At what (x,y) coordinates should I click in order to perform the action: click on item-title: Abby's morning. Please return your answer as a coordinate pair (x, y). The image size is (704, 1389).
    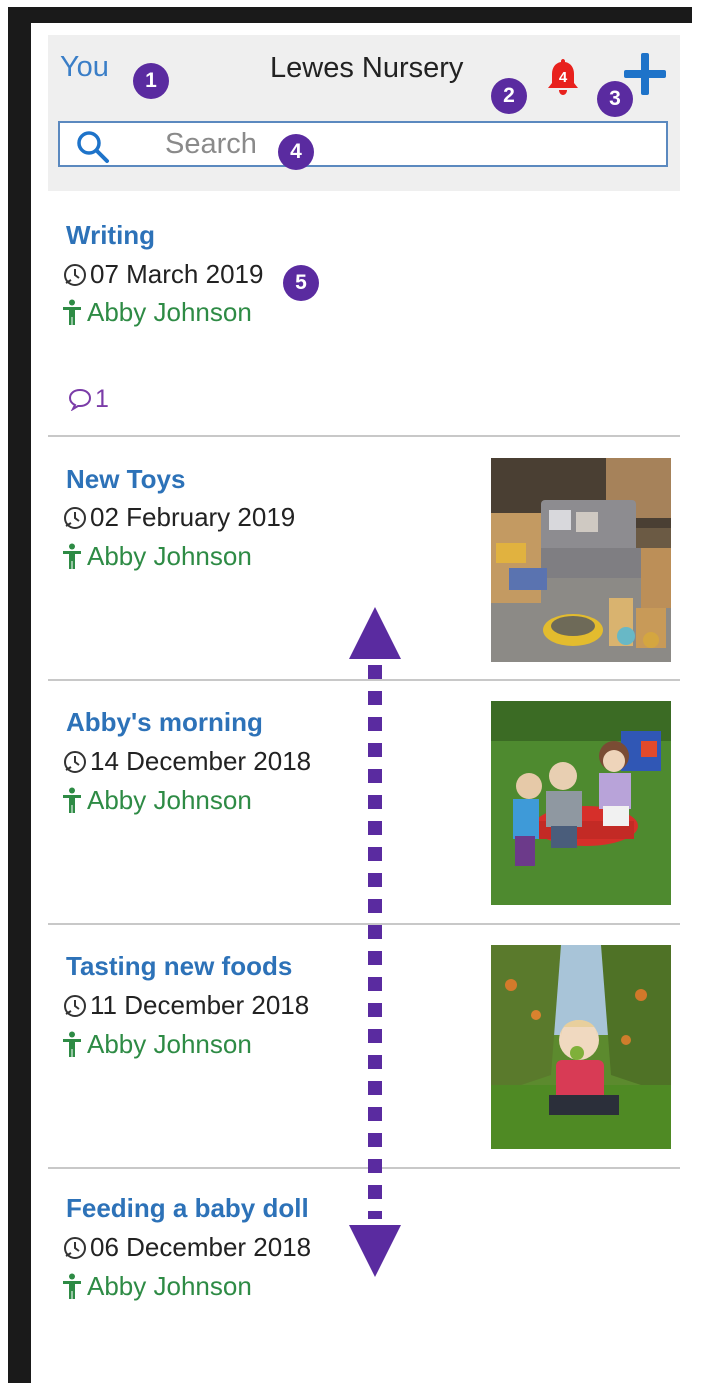
    Looking at the image, I should click on (164, 722).